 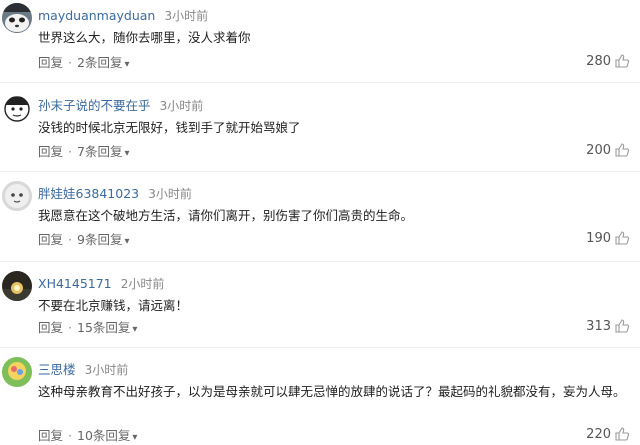 I want to click on like-count: 220, so click(x=598, y=434).